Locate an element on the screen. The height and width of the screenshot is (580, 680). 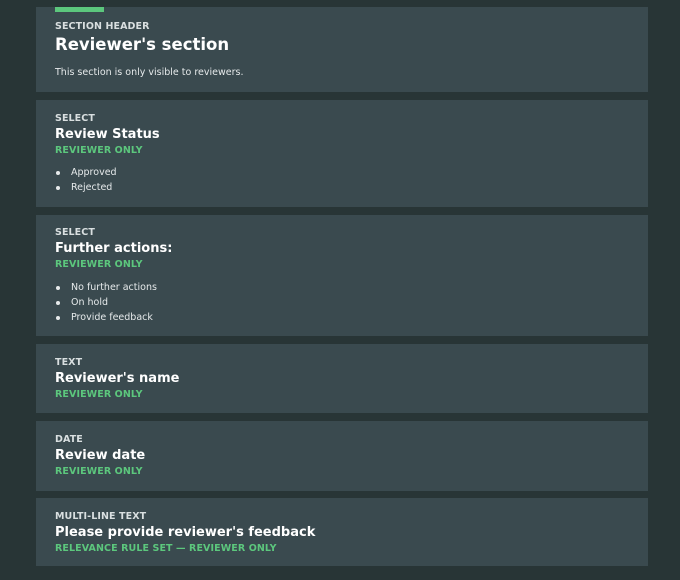
option-label: Approved is located at coordinates (94, 172).